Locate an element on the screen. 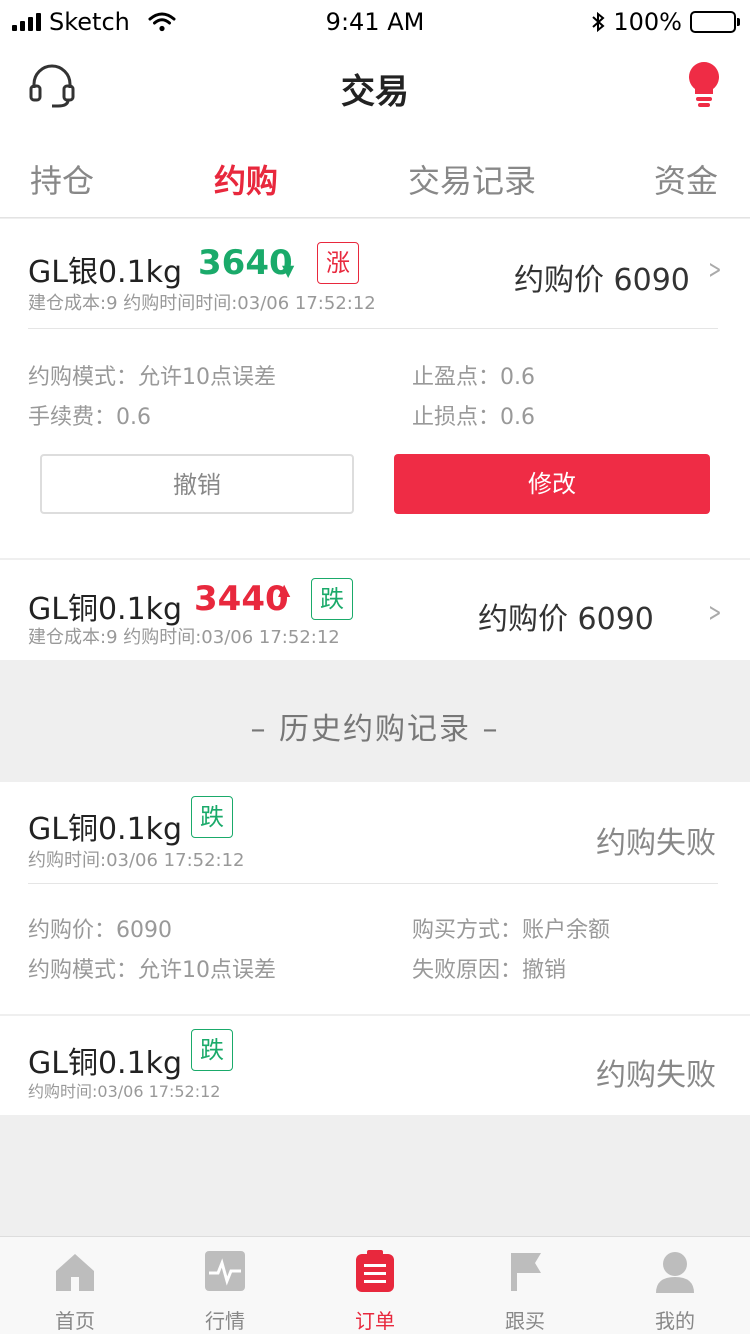 The image size is (750, 1334). tab-reservation: 约购 is located at coordinates (246, 179).